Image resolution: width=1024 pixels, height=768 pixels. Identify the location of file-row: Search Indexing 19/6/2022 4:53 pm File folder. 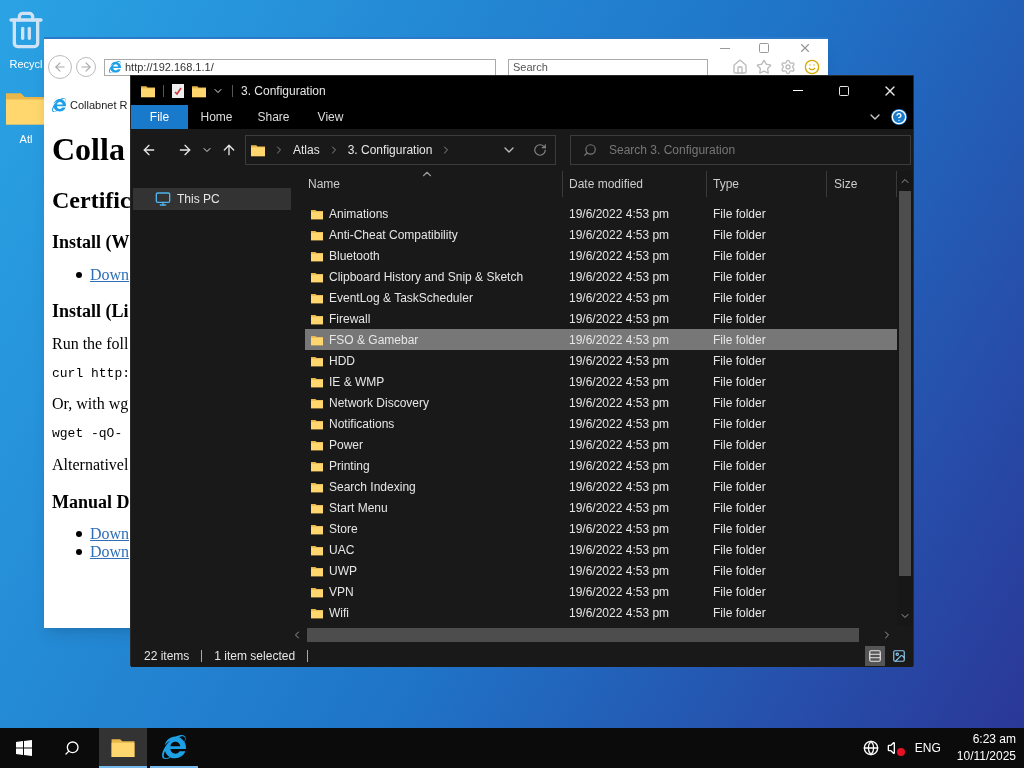
(601, 486).